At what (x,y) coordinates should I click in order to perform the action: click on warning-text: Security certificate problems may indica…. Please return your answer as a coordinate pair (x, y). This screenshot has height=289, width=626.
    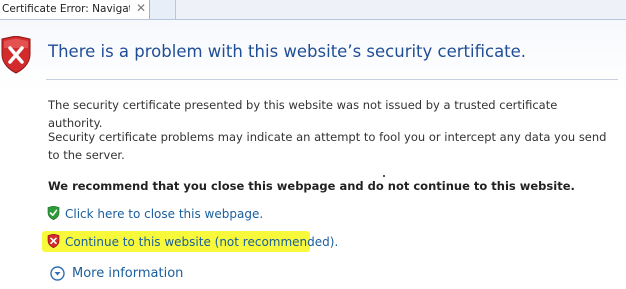
    Looking at the image, I should click on (327, 146).